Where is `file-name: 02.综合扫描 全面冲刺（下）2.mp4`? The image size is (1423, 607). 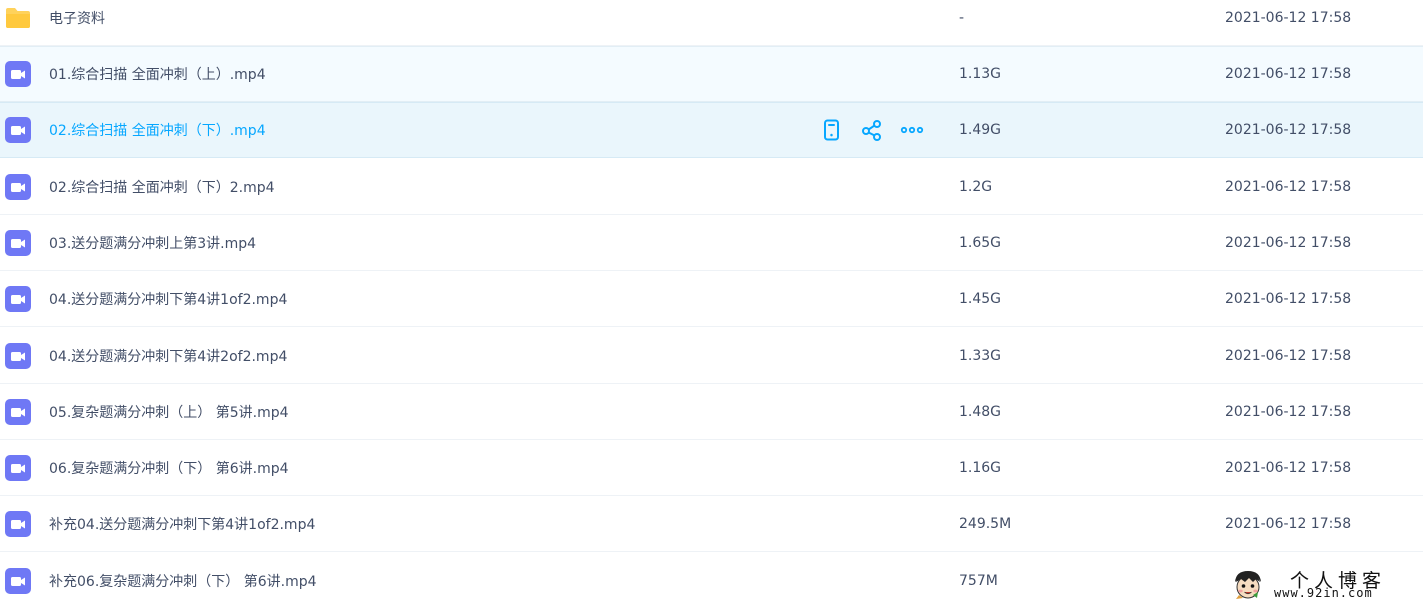 file-name: 02.综合扫描 全面冲刺（下）2.mp4 is located at coordinates (162, 187).